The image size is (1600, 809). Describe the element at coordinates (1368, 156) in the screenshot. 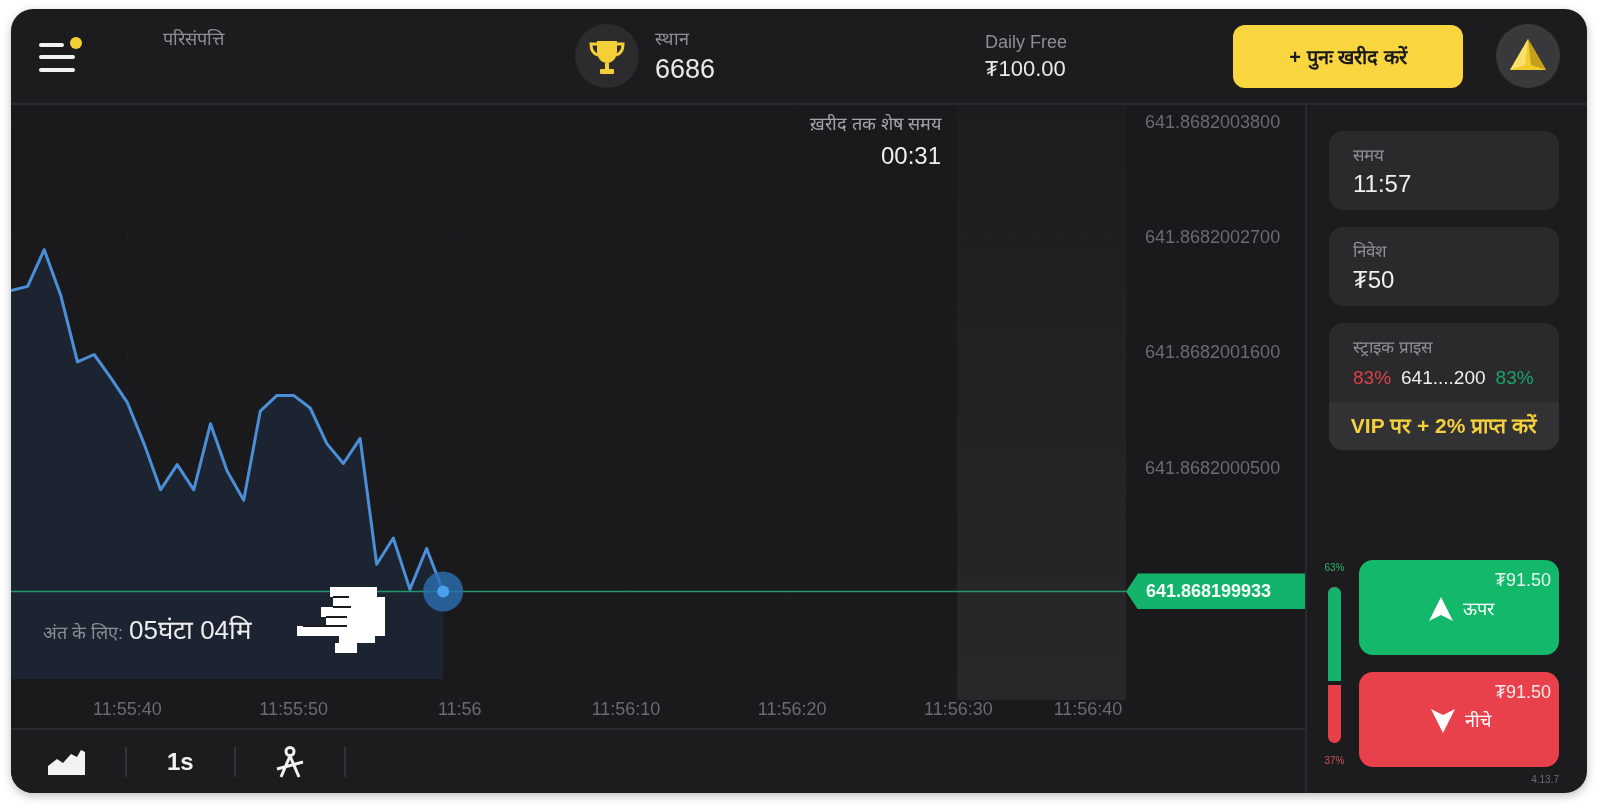

I see `field-label: समय` at that location.